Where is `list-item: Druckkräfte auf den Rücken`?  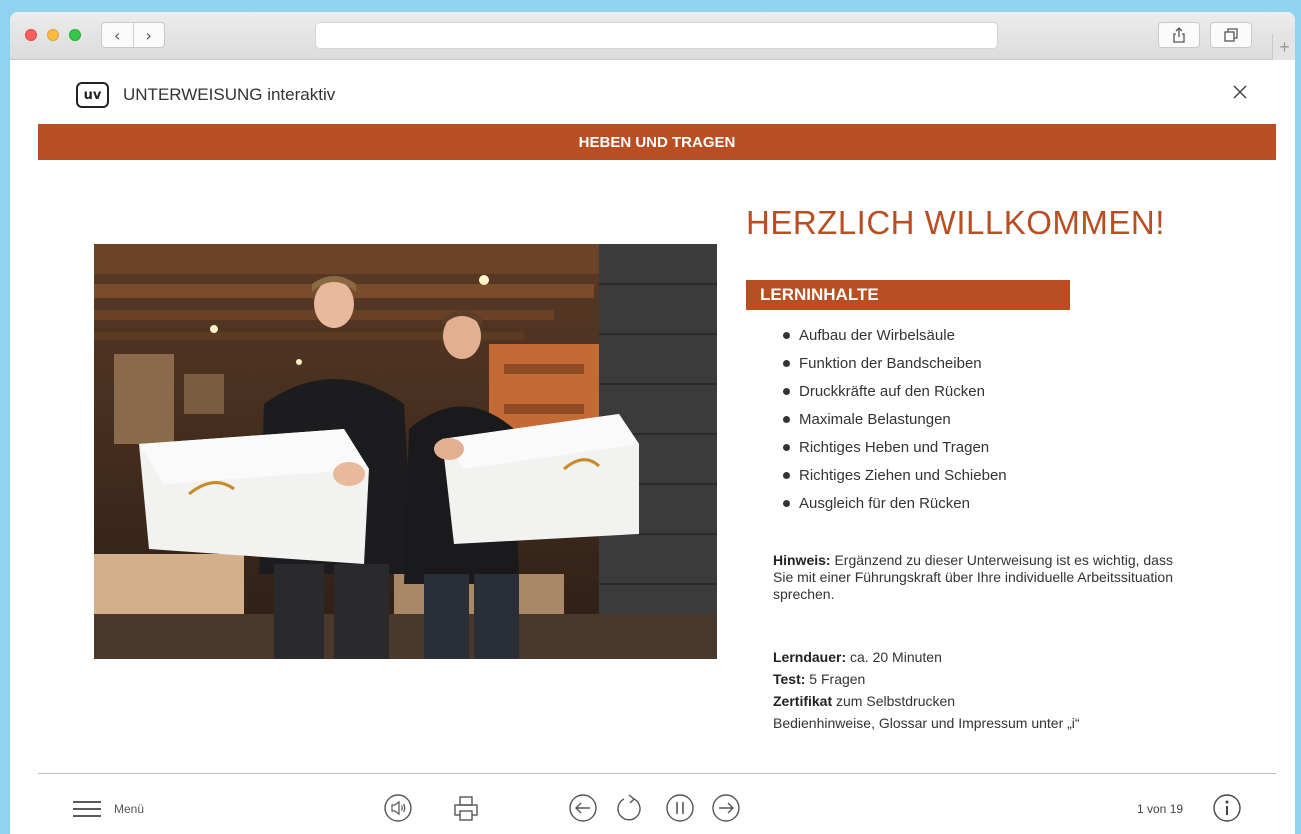 list-item: Druckkräfte auf den Rücken is located at coordinates (895, 396).